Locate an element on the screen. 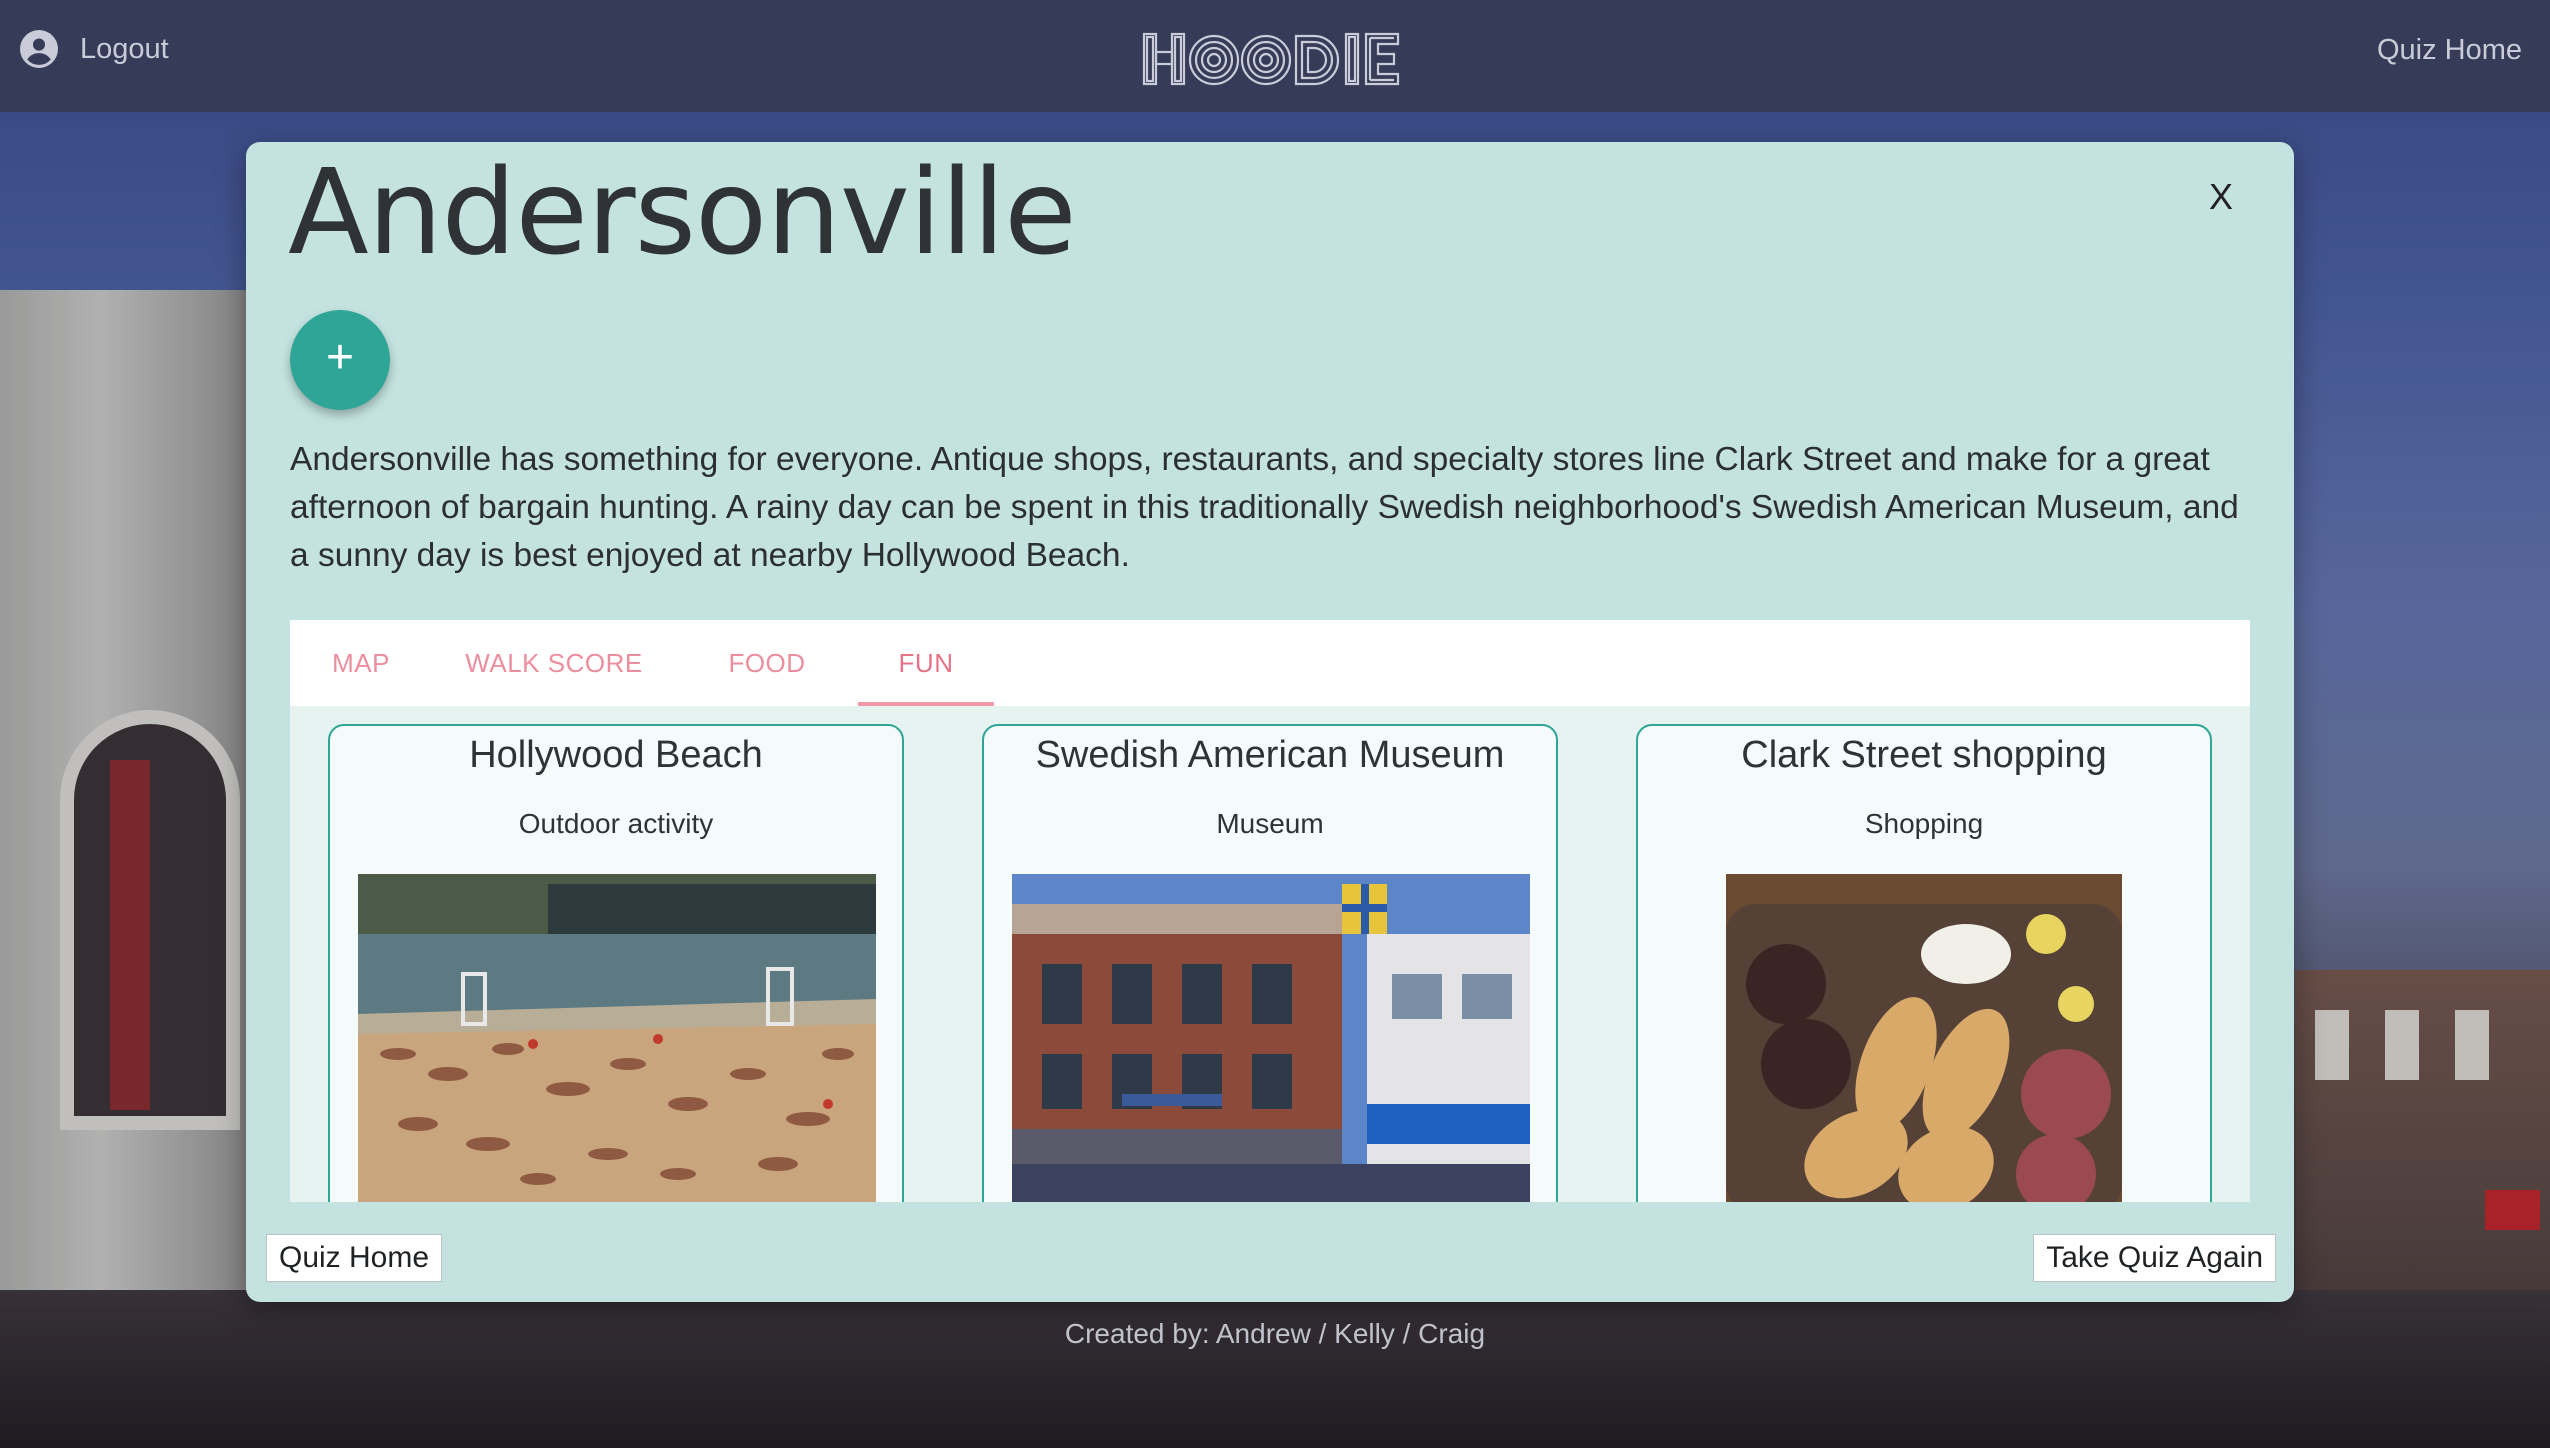 The height and width of the screenshot is (1448, 2550). activity-card-subtitle: Shopping is located at coordinates (1924, 823).